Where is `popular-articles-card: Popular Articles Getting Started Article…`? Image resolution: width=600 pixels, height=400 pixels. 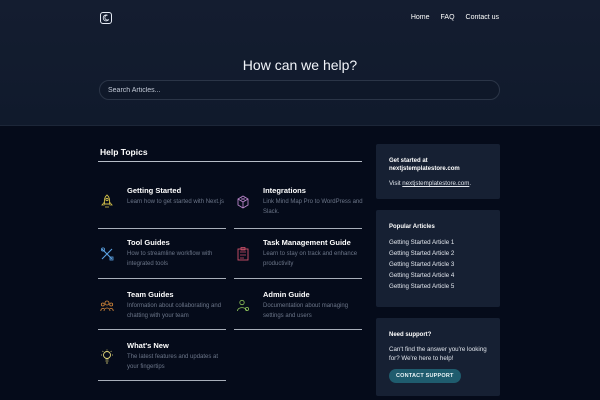 popular-articles-card: Popular Articles Getting Started Article… is located at coordinates (438, 258).